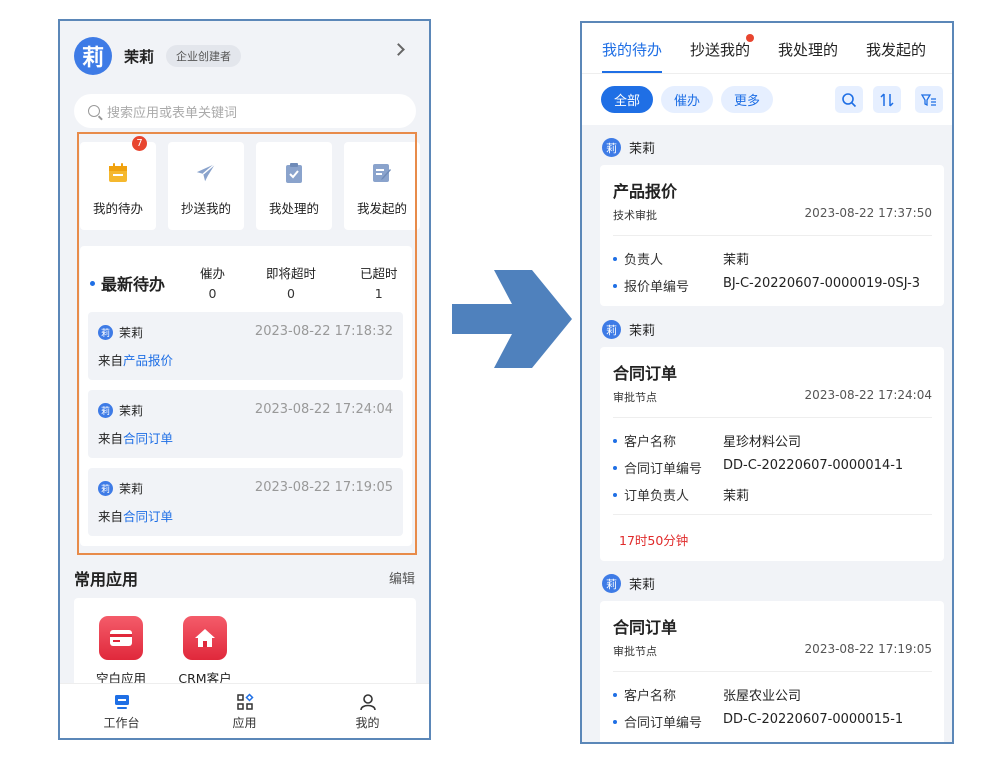 The width and height of the screenshot is (1003, 776). What do you see at coordinates (158, 56) in the screenshot?
I see `user-header: 莉 茉莉 企业创建者` at bounding box center [158, 56].